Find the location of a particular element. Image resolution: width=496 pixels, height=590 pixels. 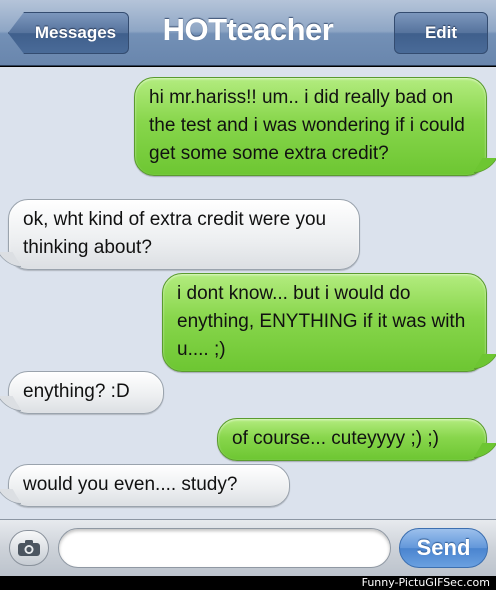

edit-button: Edit is located at coordinates (441, 33).